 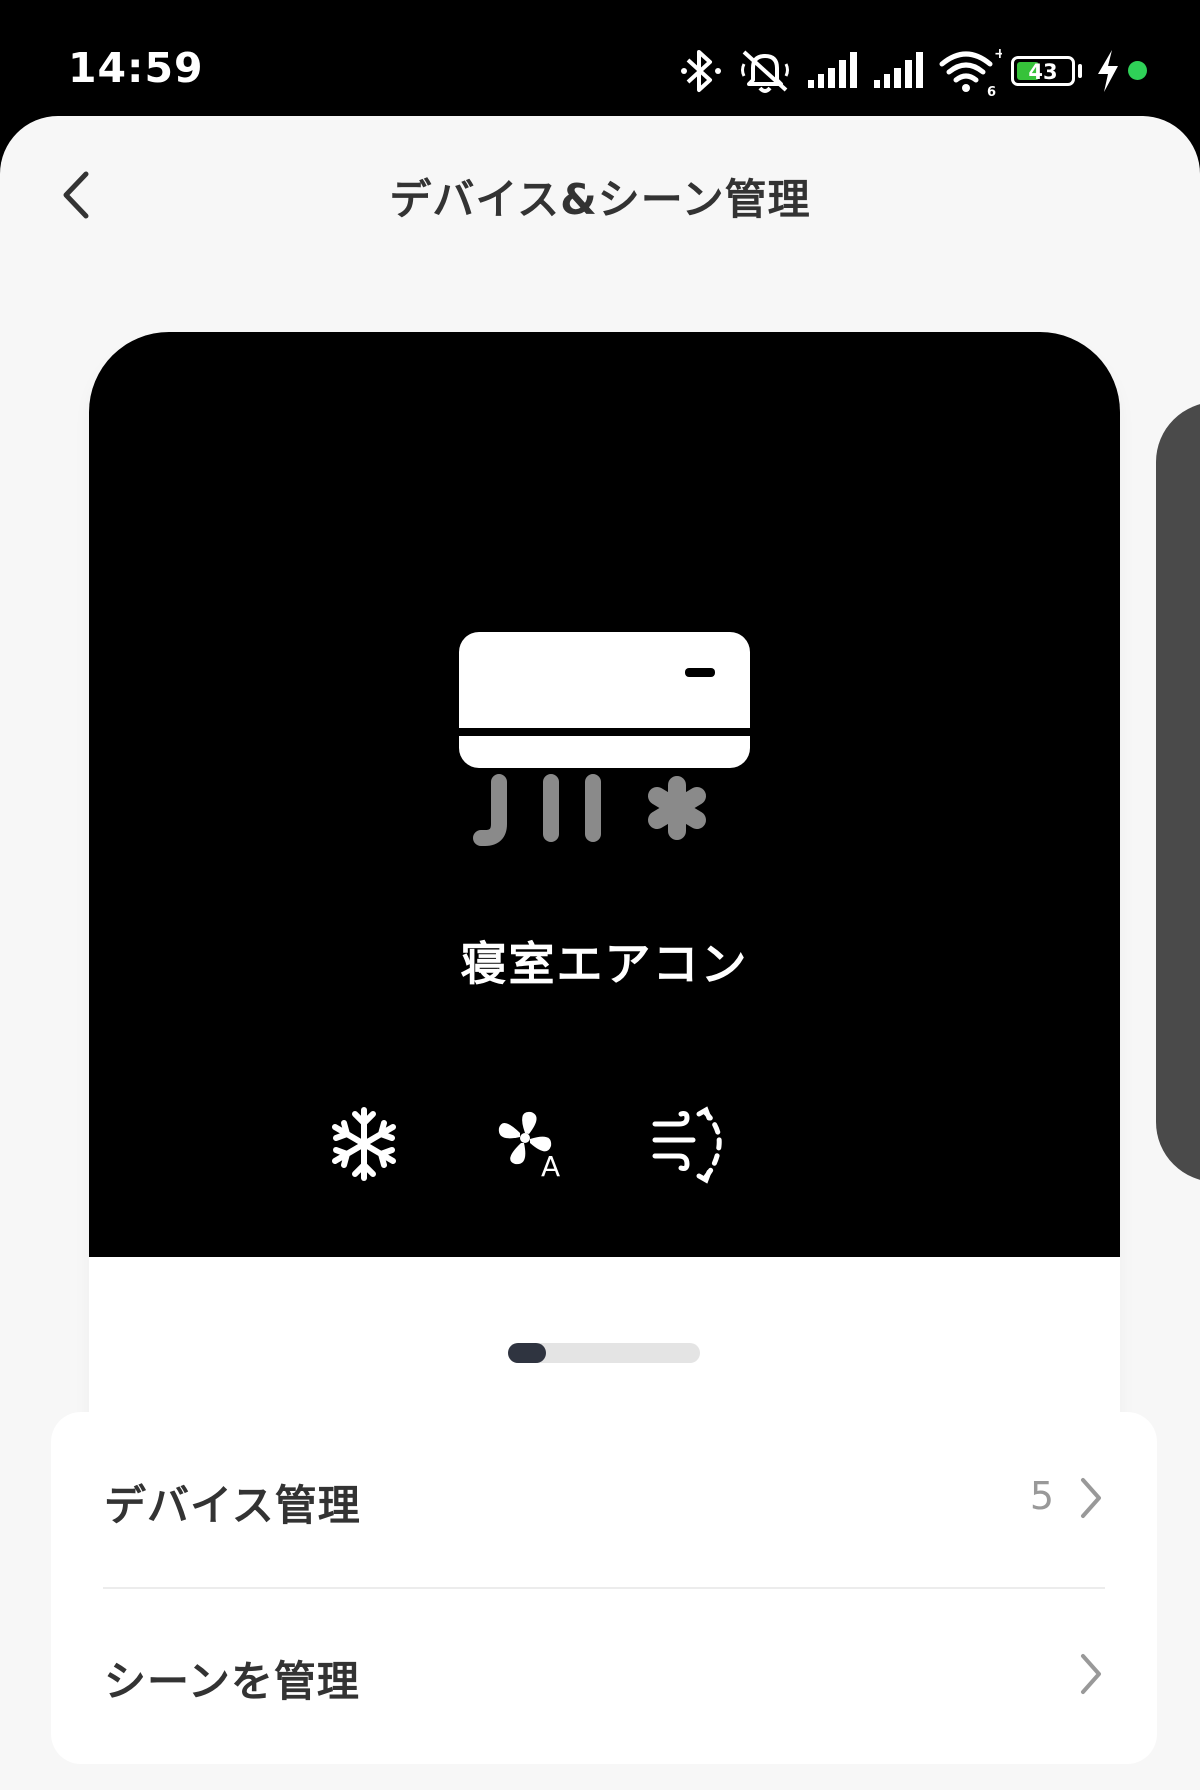 I want to click on device-management-label: デバイス管理, so click(x=232, y=1505).